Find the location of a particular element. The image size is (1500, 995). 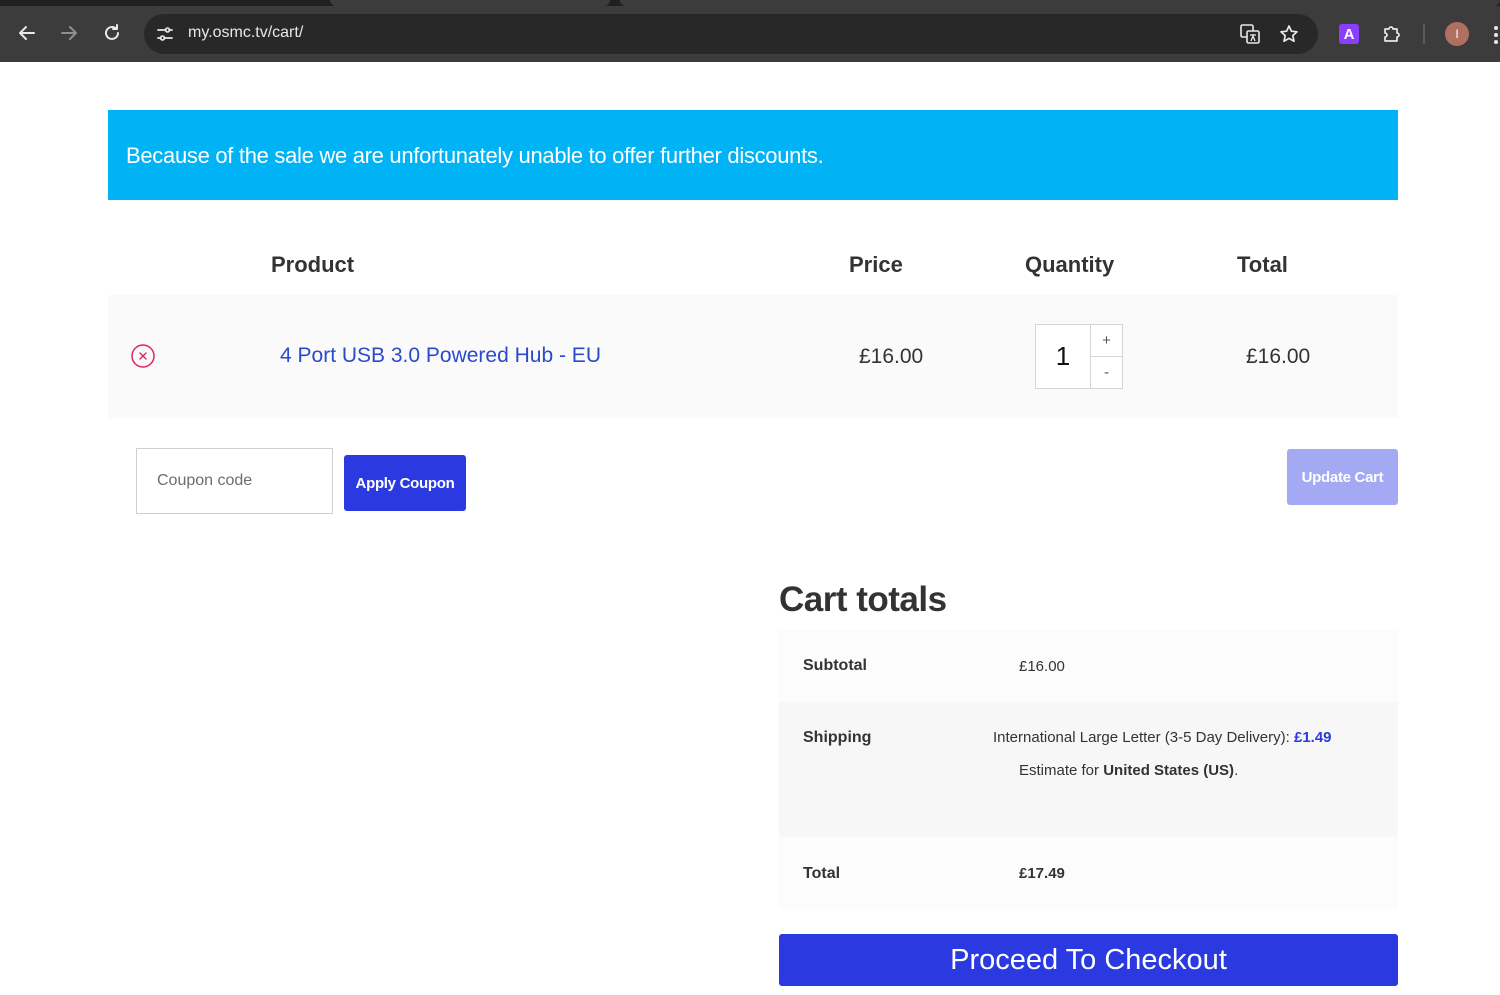

extensions-puzzle-icon is located at coordinates (1392, 34).